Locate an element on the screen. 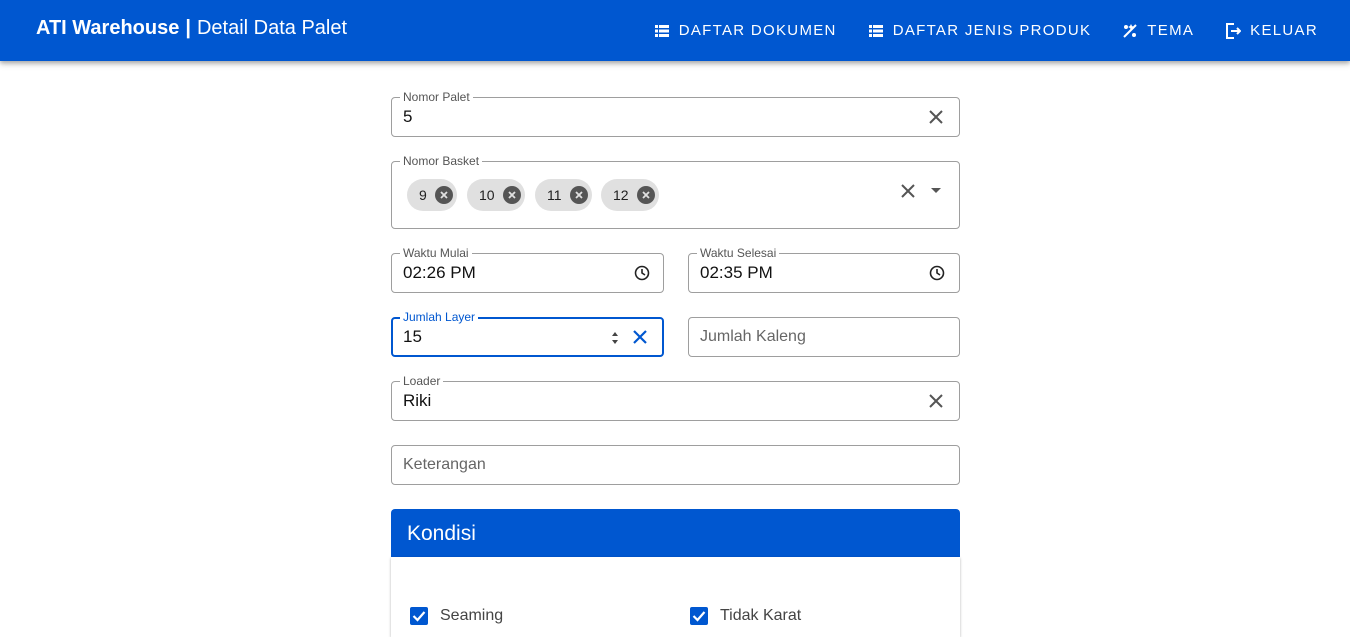  nomor-palet-field: Nomor Palet 5 is located at coordinates (675, 113).